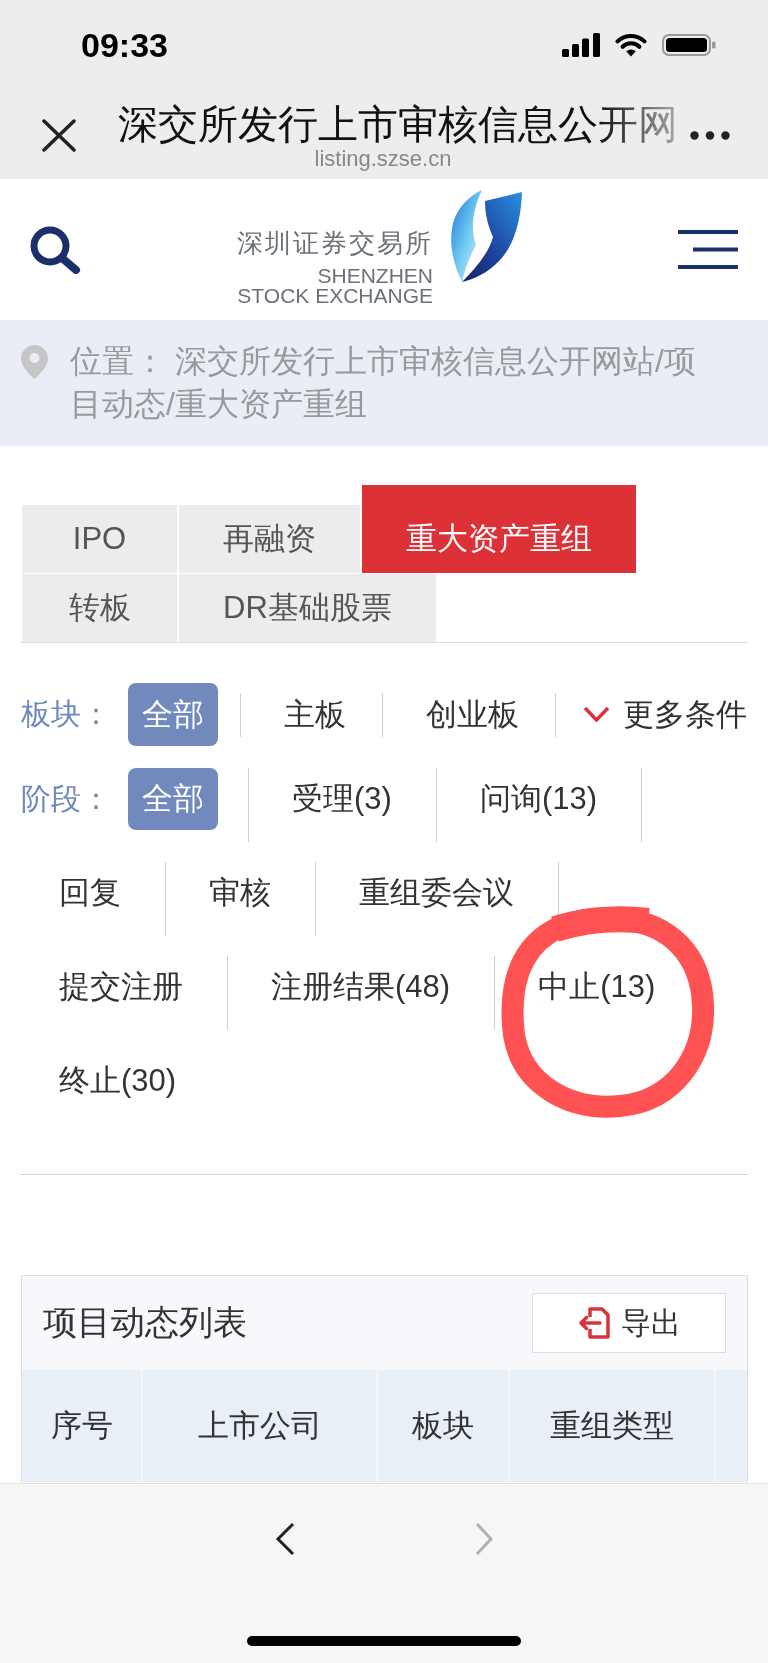  What do you see at coordinates (383, 383) in the screenshot?
I see `breadcrumb-text: 位置： 深交所发行上市审核信息公开网站/项目动态/重大资产重组` at bounding box center [383, 383].